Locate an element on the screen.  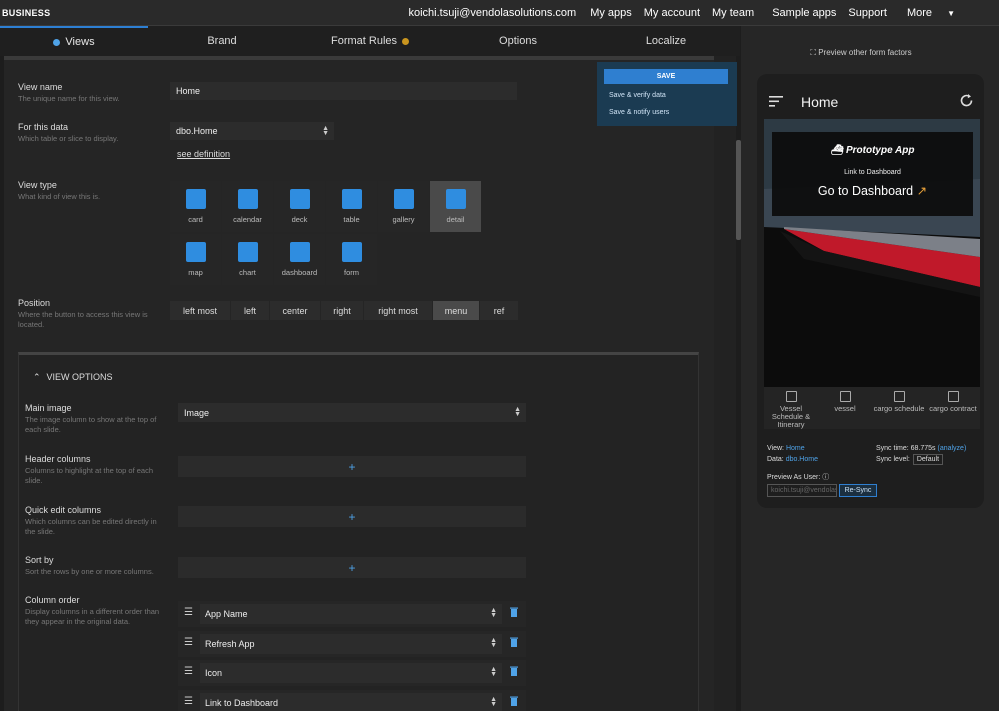
preview-user-input: koichi.tsuji@vendolasolutions.com is located at coordinates (802, 490).